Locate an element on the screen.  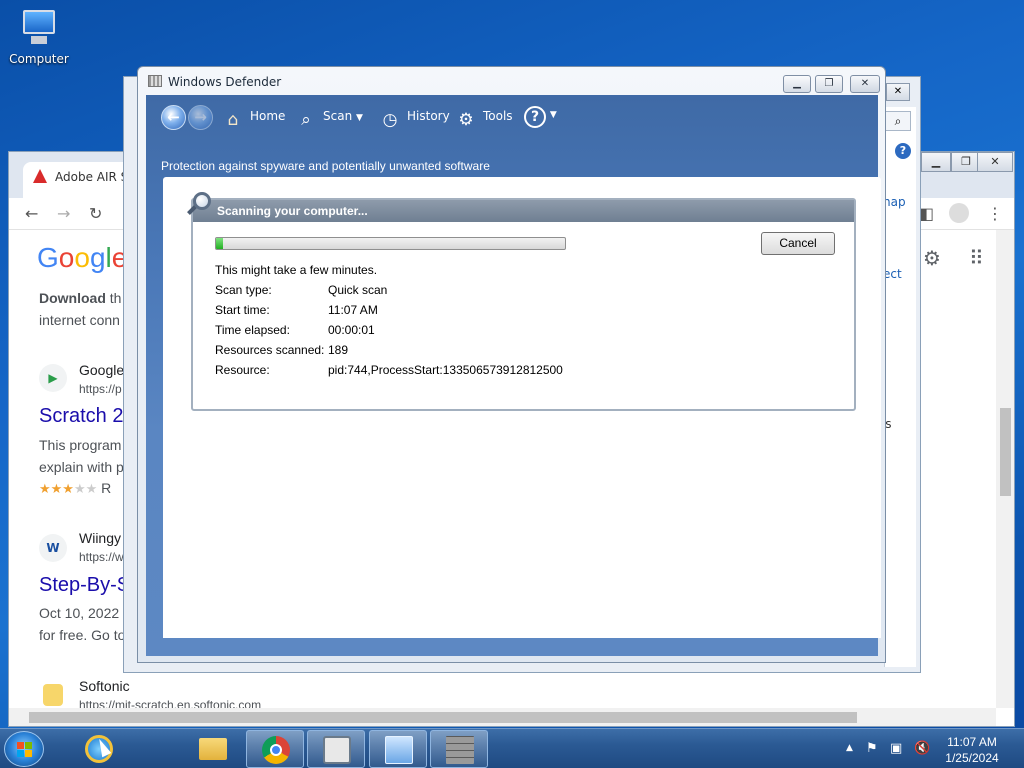
star-rating: ★★★★★ R is located at coordinates (75, 488).